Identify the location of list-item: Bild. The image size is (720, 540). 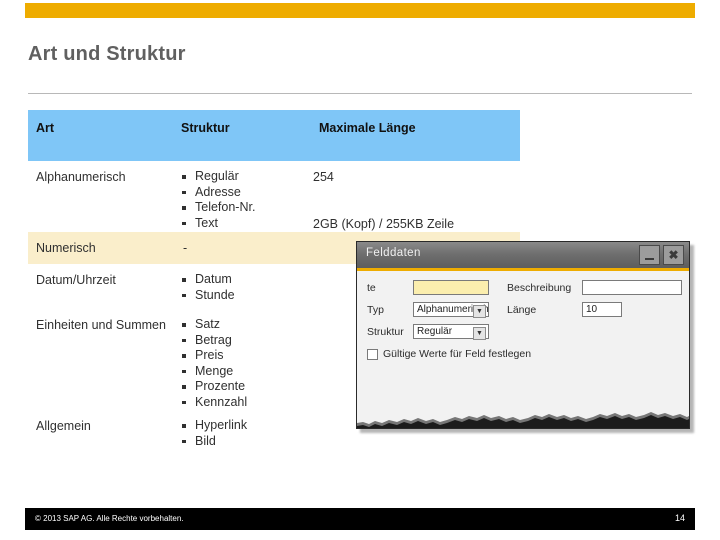
(242, 442).